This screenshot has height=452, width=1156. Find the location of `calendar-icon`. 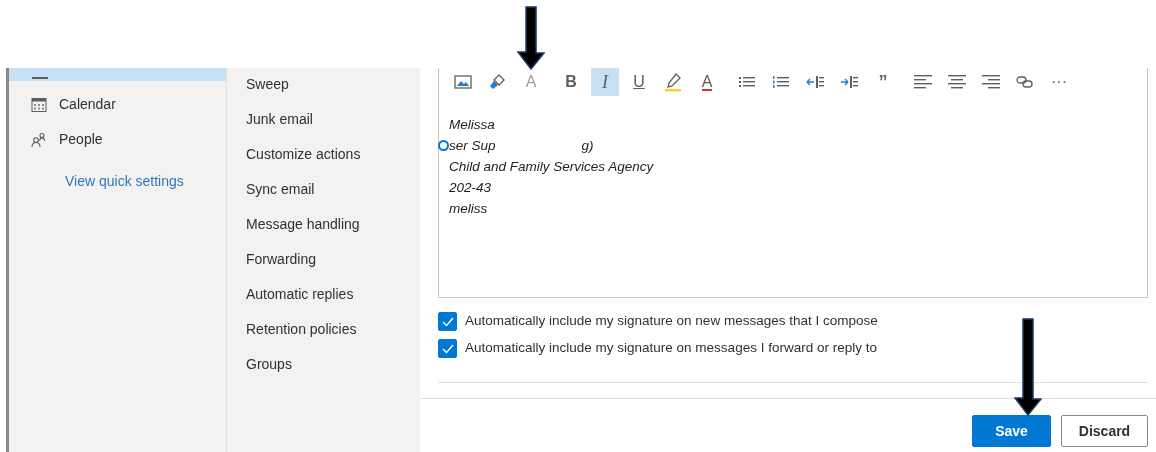

calendar-icon is located at coordinates (39, 104).